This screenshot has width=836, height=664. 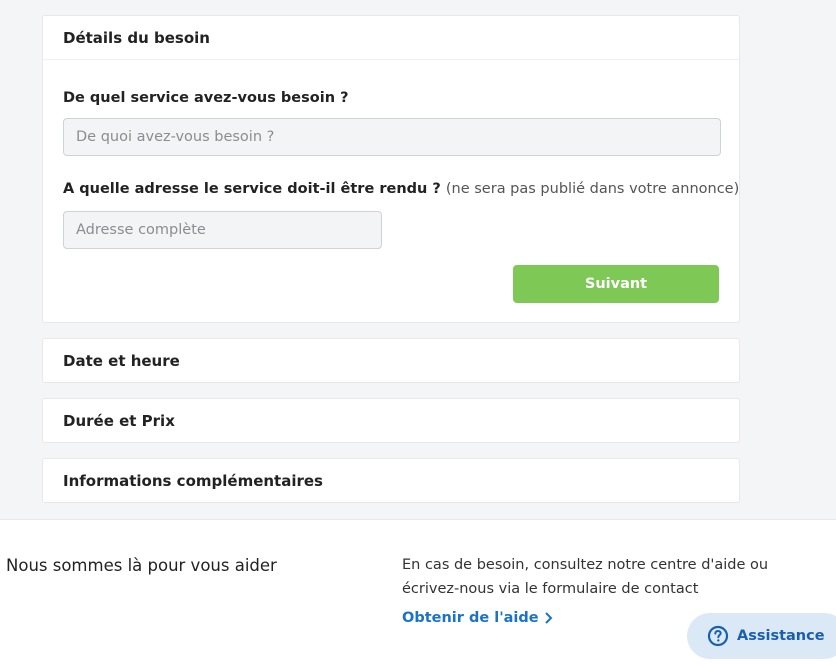 I want to click on extra-info-card: Informations complémentaires, so click(x=391, y=480).